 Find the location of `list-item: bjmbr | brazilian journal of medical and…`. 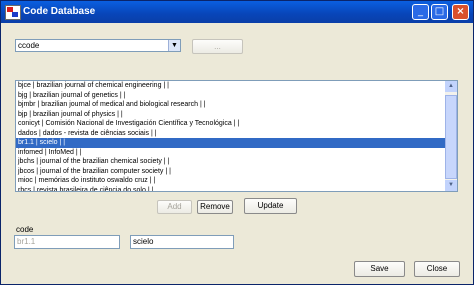

list-item: bjmbr | brazilian journal of medical and… is located at coordinates (230, 105).